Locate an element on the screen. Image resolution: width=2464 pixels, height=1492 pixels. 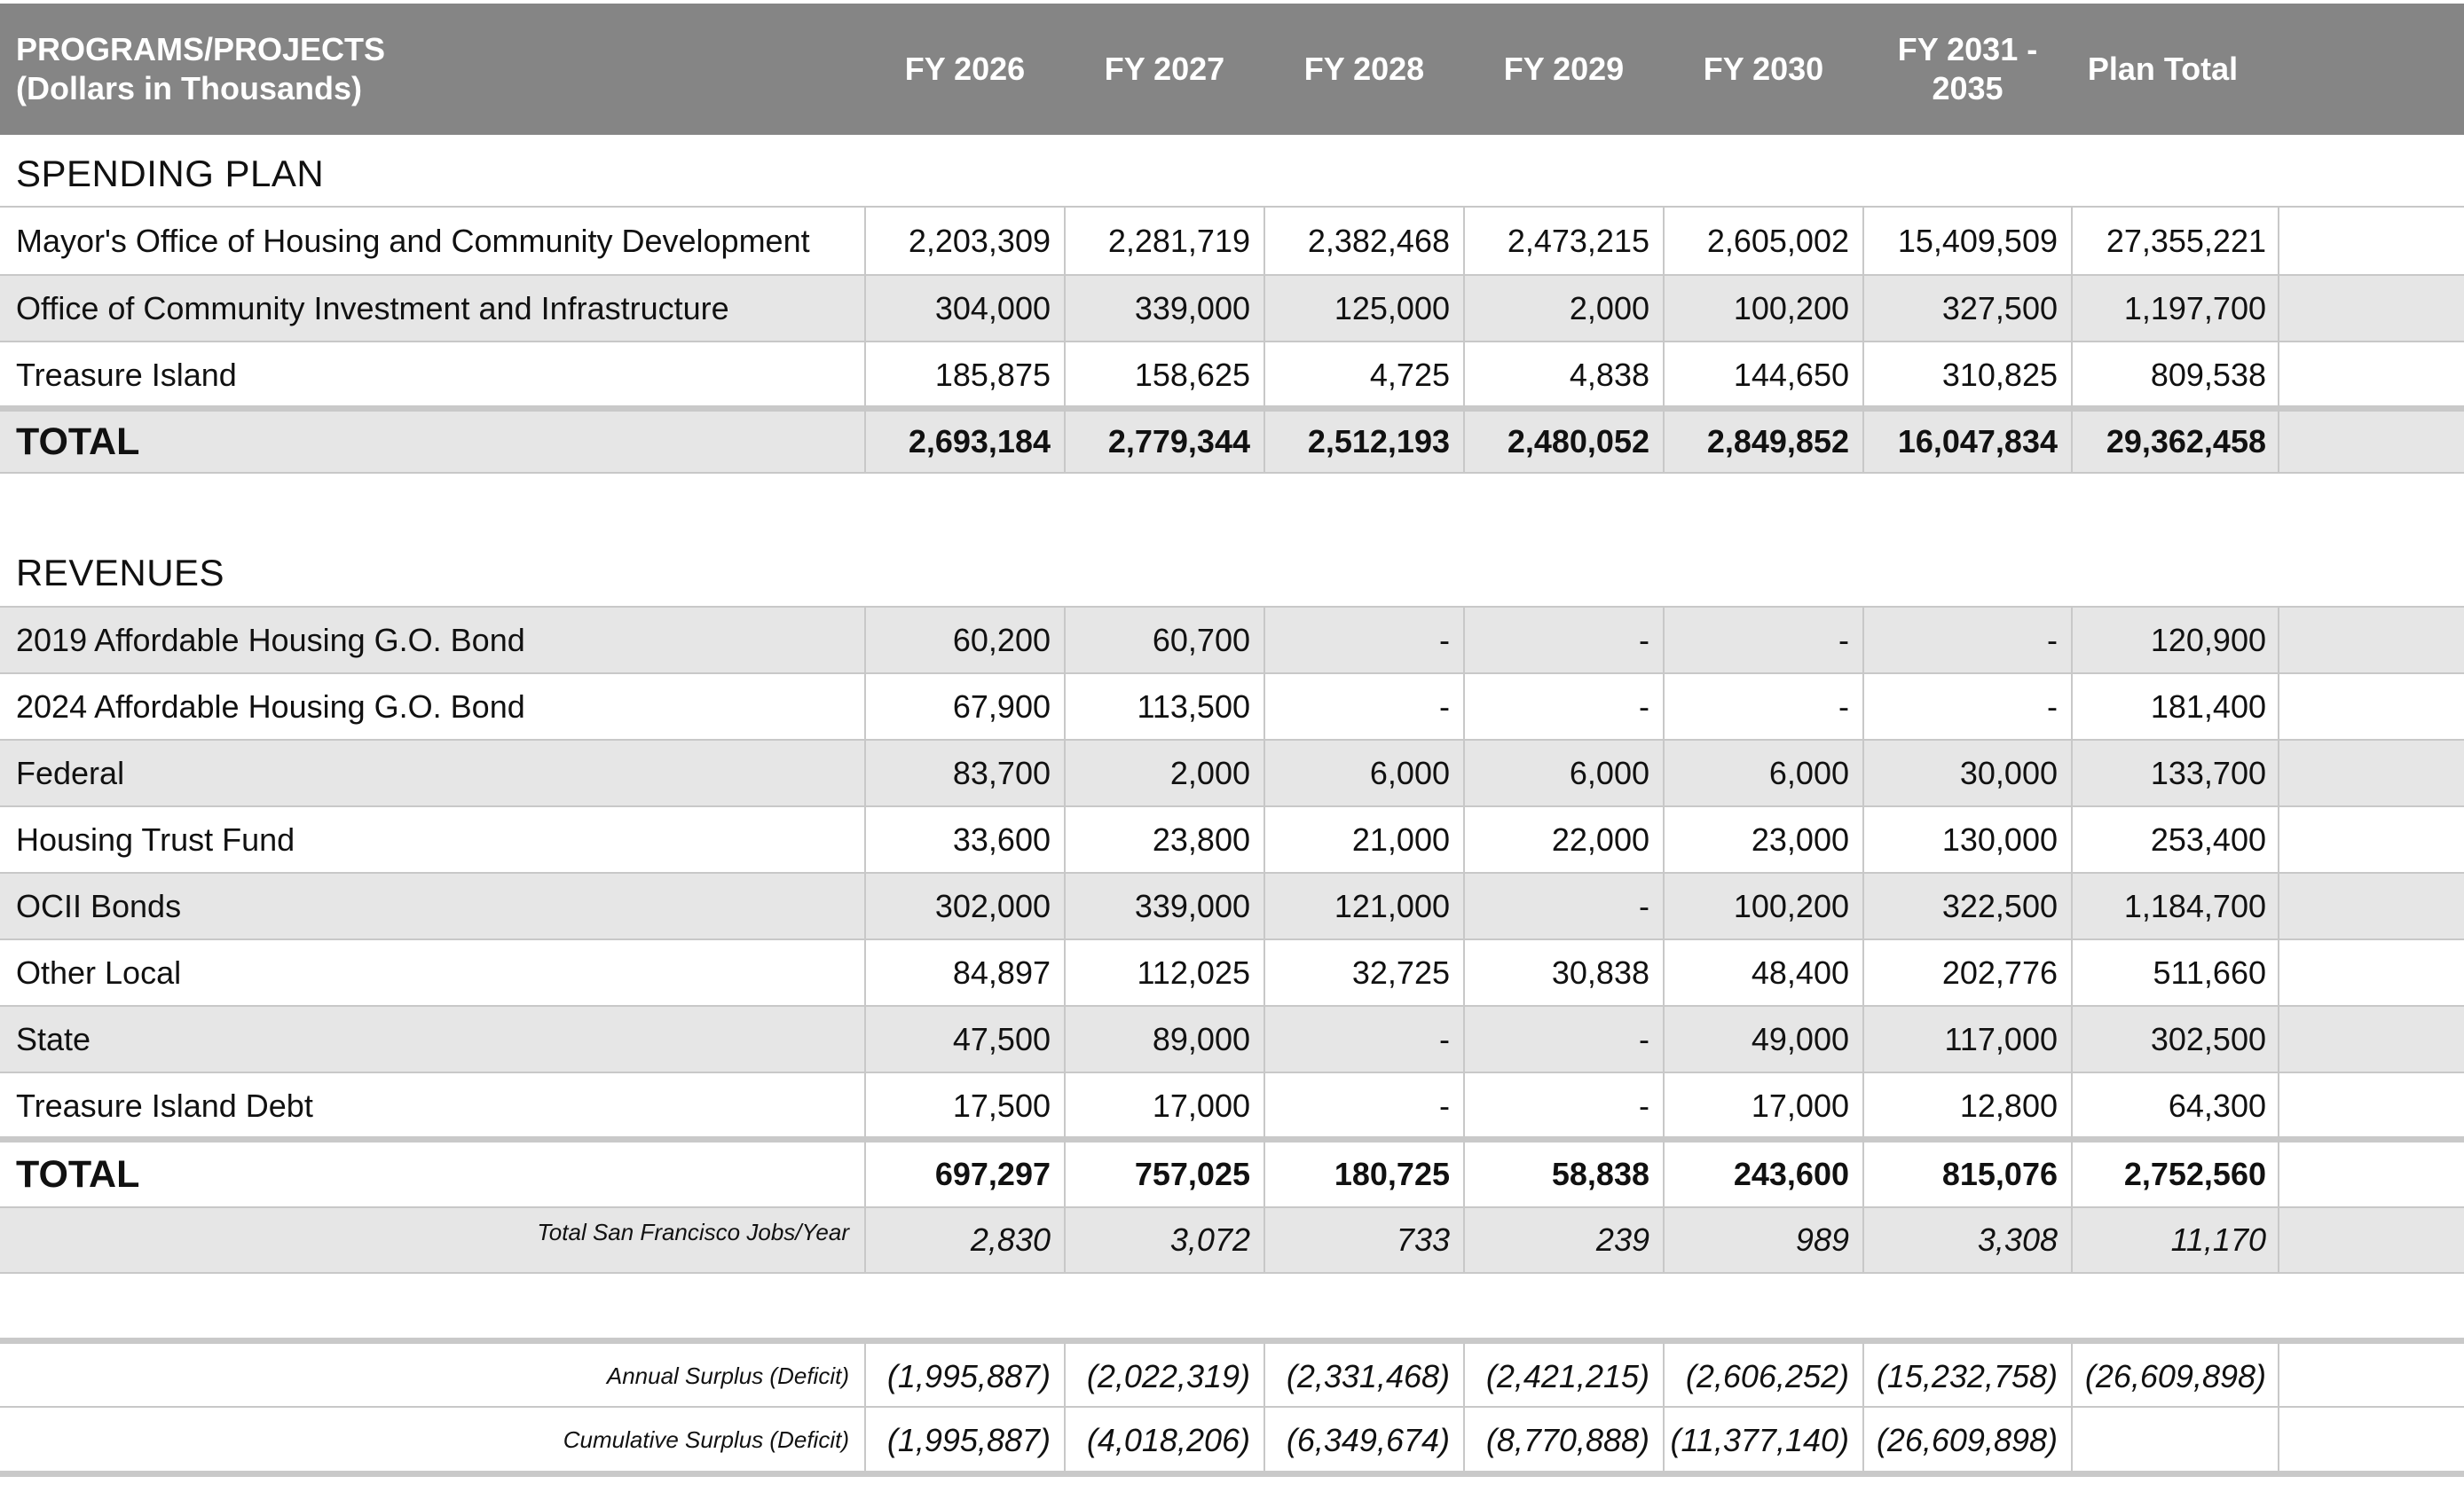
header-label-line1: PROGRAMS/PROJECTS is located at coordinates (201, 49).